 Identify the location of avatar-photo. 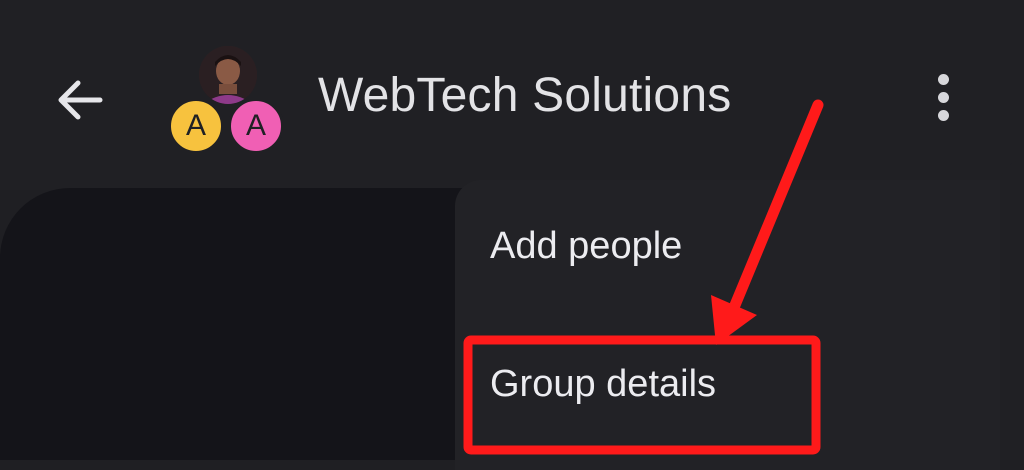
(228, 75).